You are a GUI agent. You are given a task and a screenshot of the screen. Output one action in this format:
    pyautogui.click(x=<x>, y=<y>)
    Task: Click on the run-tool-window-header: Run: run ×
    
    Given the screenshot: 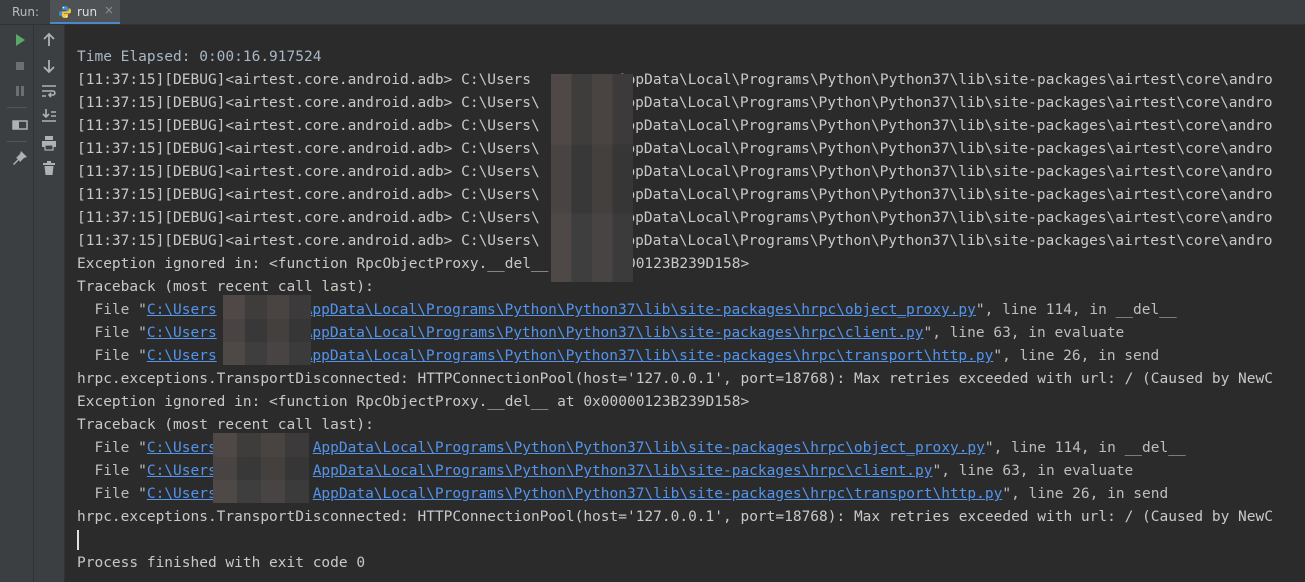 What is the action you would take?
    pyautogui.click(x=652, y=12)
    